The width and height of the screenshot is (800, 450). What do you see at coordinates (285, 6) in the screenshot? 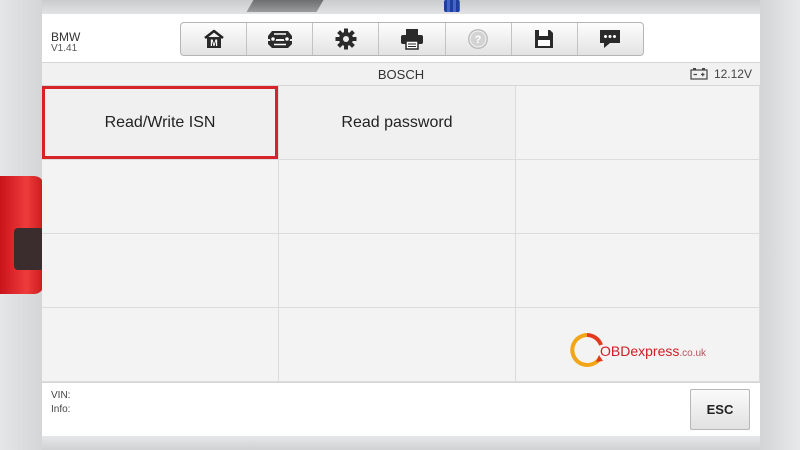
I see `cable-dark` at bounding box center [285, 6].